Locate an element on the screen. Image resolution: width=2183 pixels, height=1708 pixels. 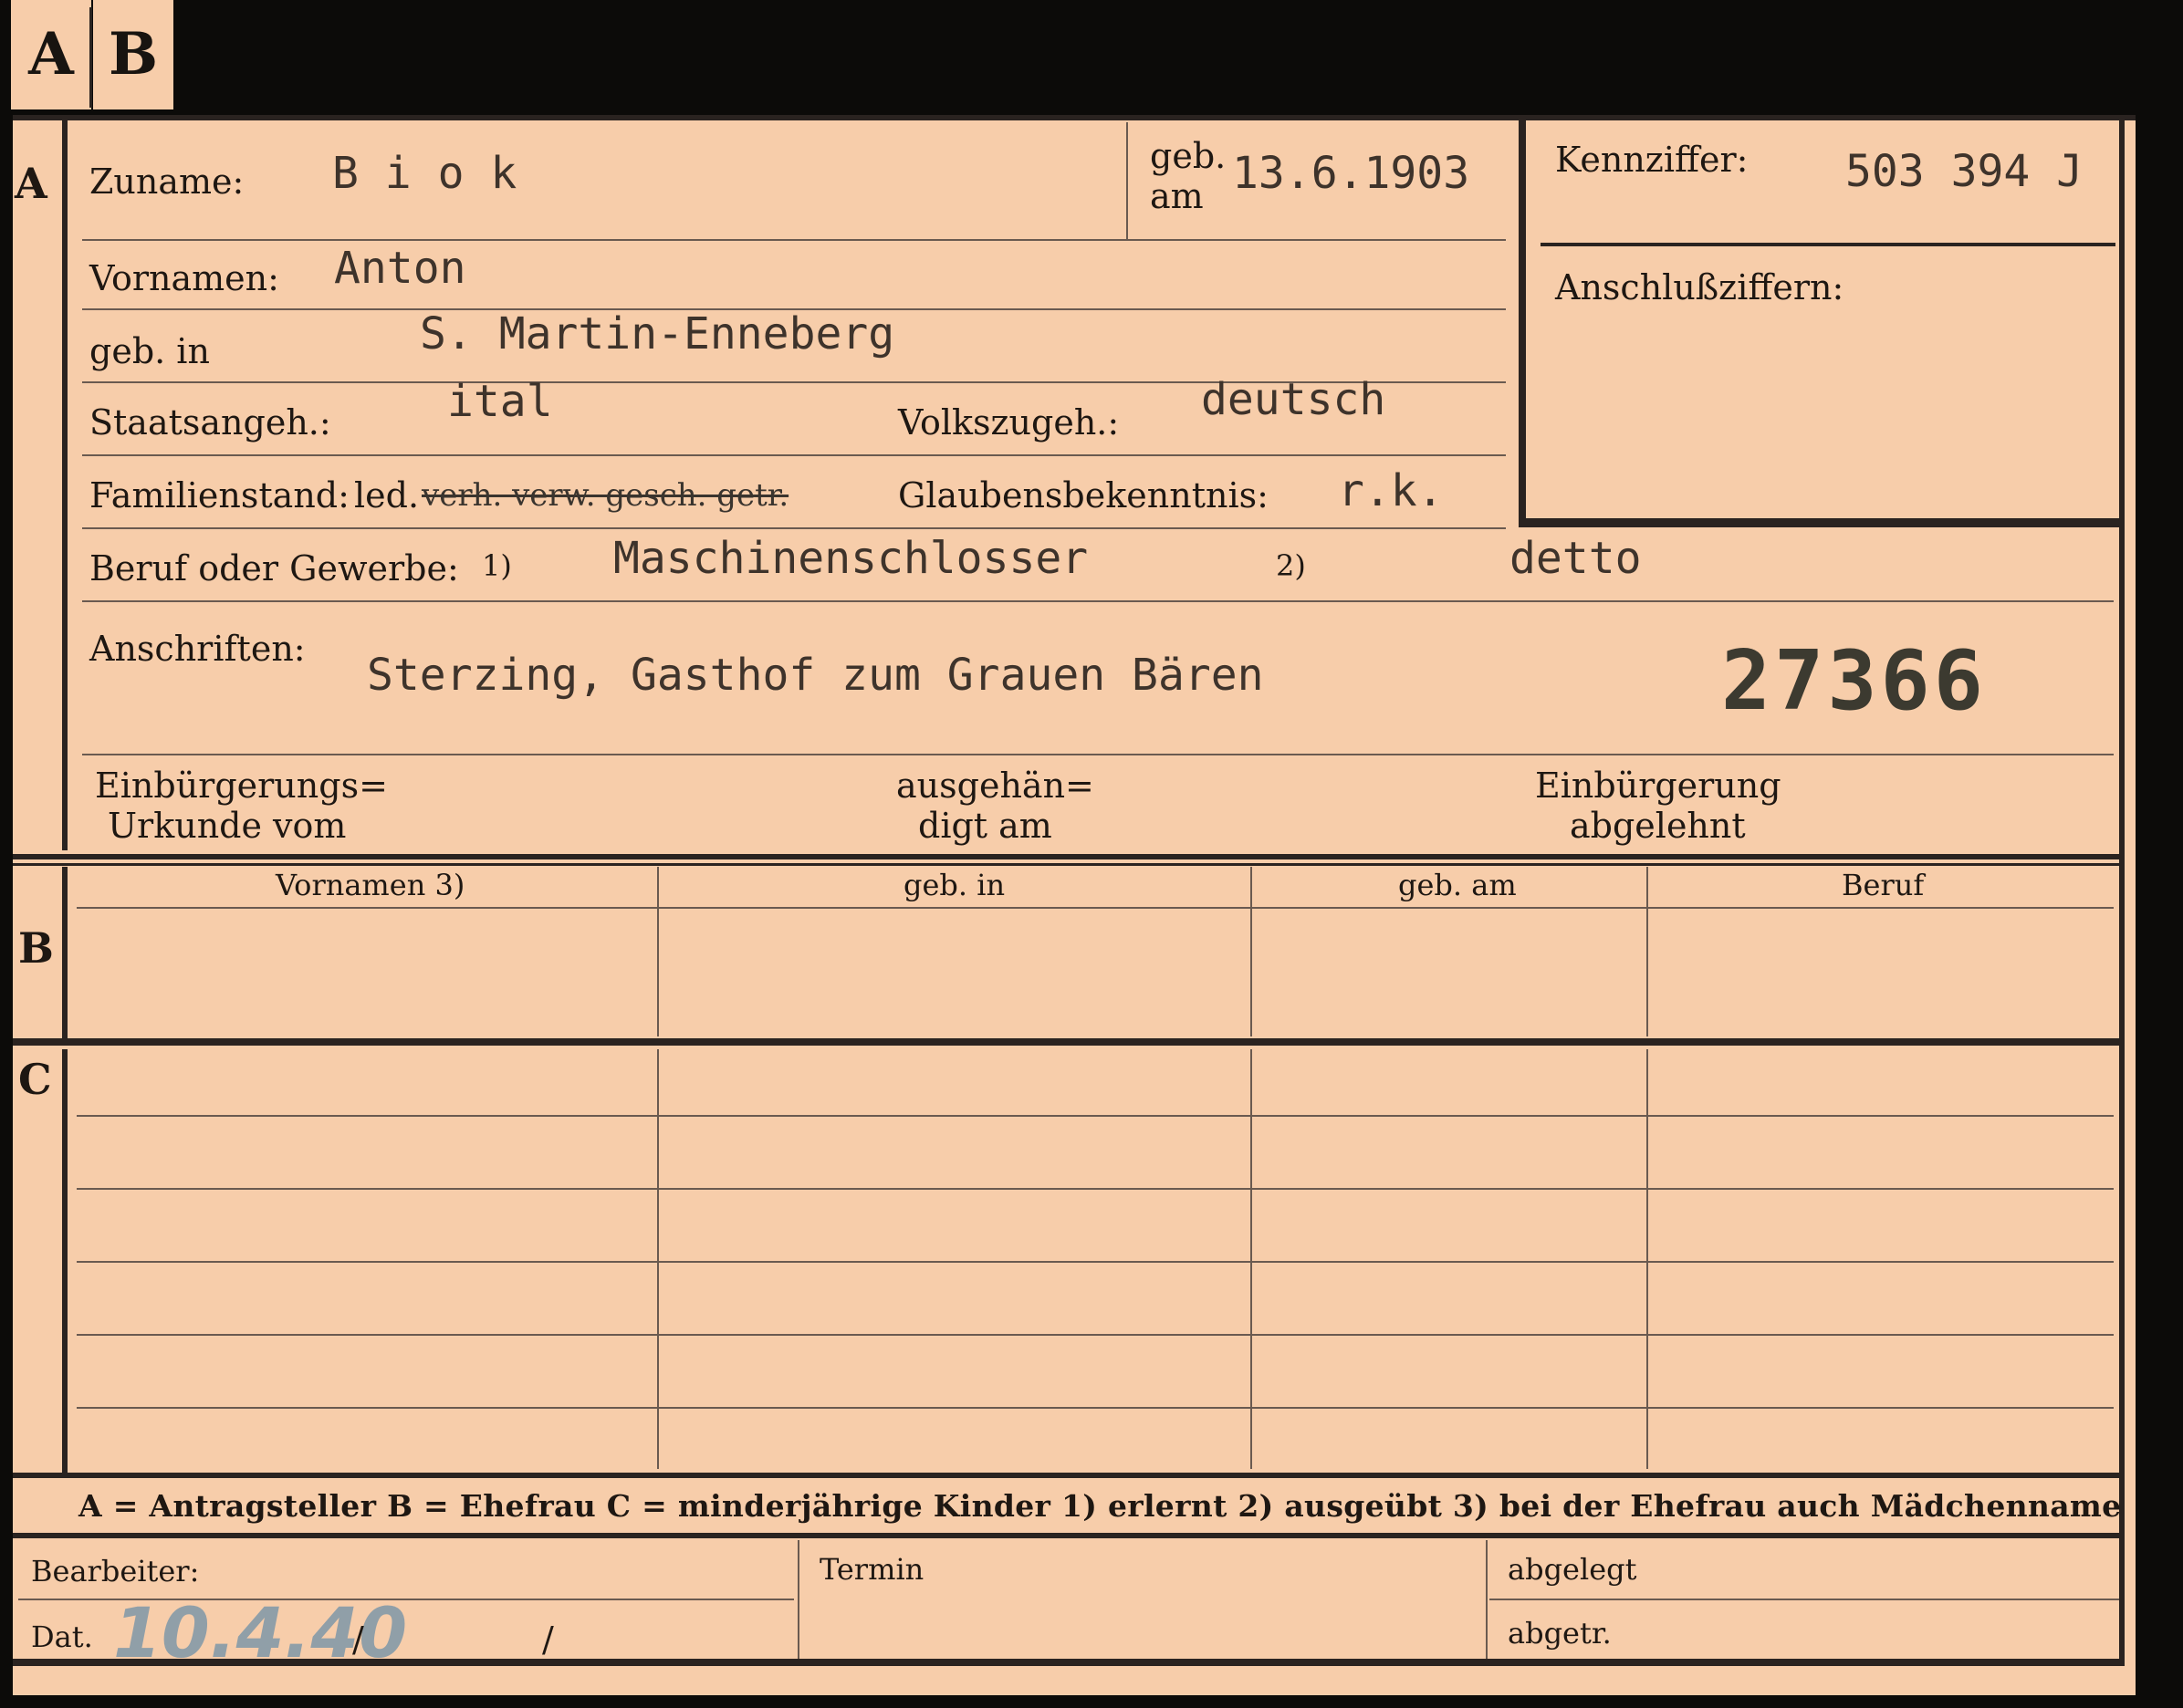
bottom-border is located at coordinates (1069, 1663).